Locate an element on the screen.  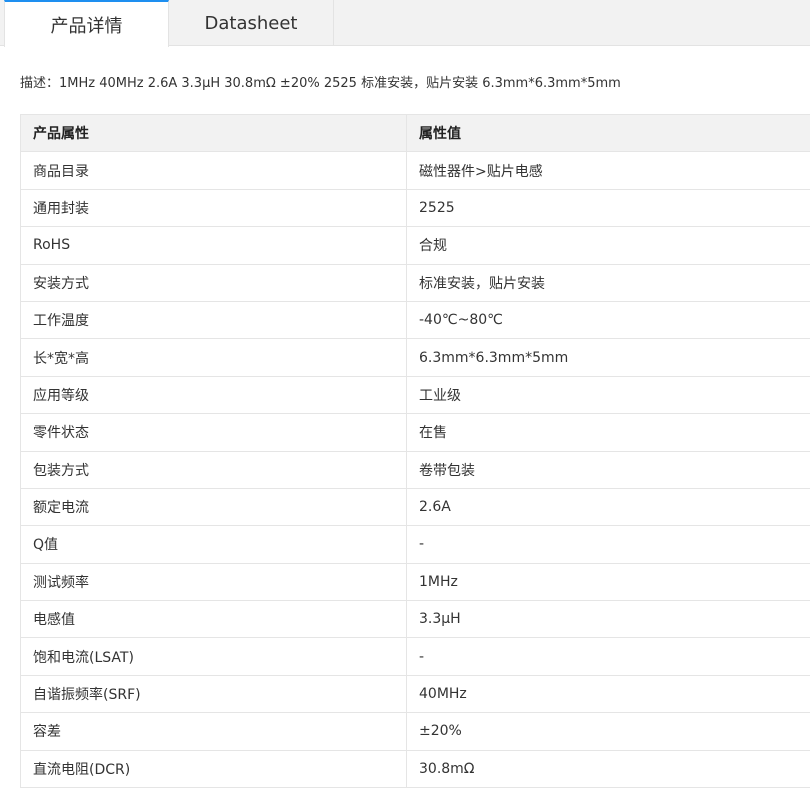
table-row: 自谐振频率(SRF) 40MHz is located at coordinates (415, 694).